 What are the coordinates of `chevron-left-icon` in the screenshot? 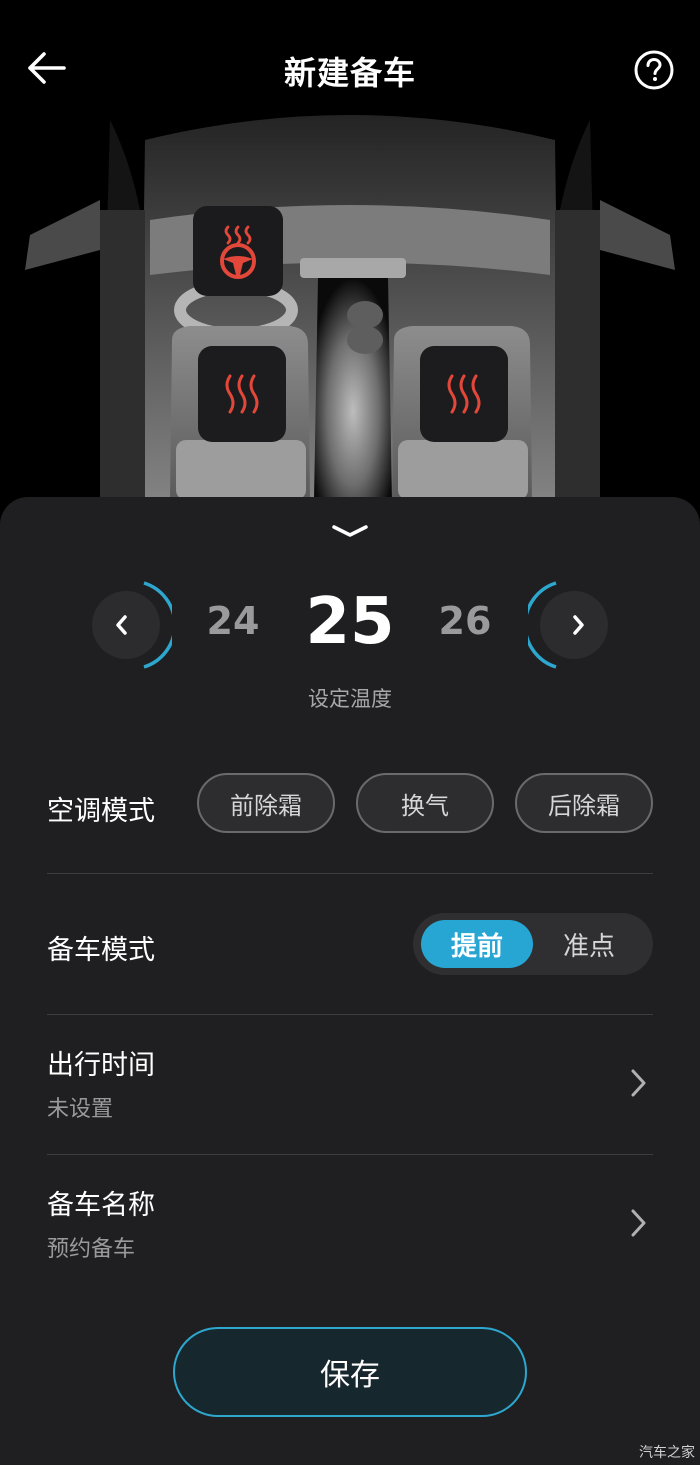 It's located at (134, 625).